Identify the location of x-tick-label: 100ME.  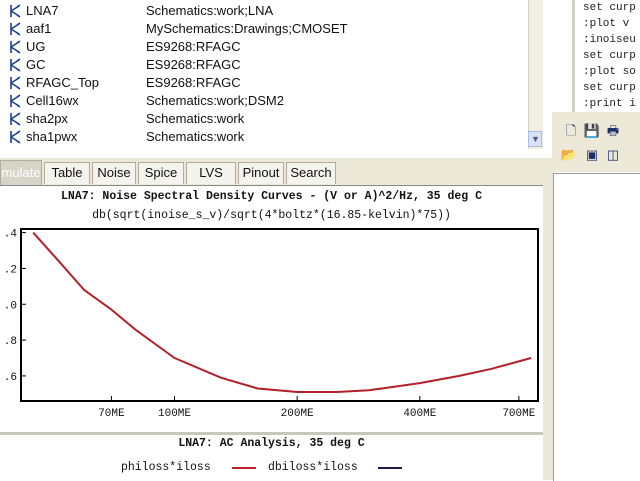
(174, 414).